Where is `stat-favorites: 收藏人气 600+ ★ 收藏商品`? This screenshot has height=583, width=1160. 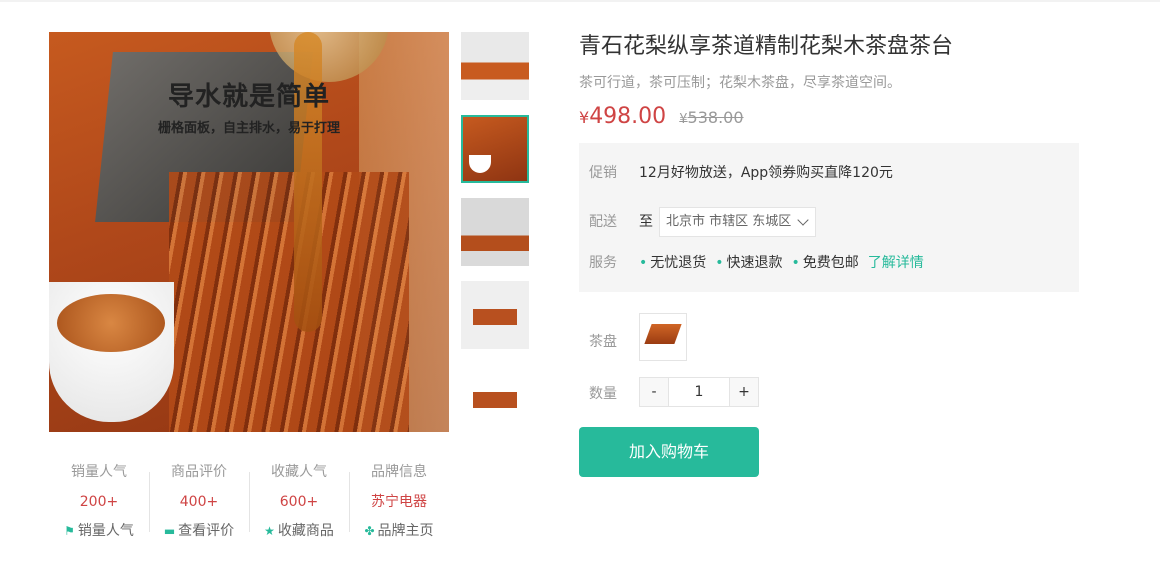
stat-favorites: 收藏人气 600+ ★ 收藏商品 is located at coordinates (299, 507).